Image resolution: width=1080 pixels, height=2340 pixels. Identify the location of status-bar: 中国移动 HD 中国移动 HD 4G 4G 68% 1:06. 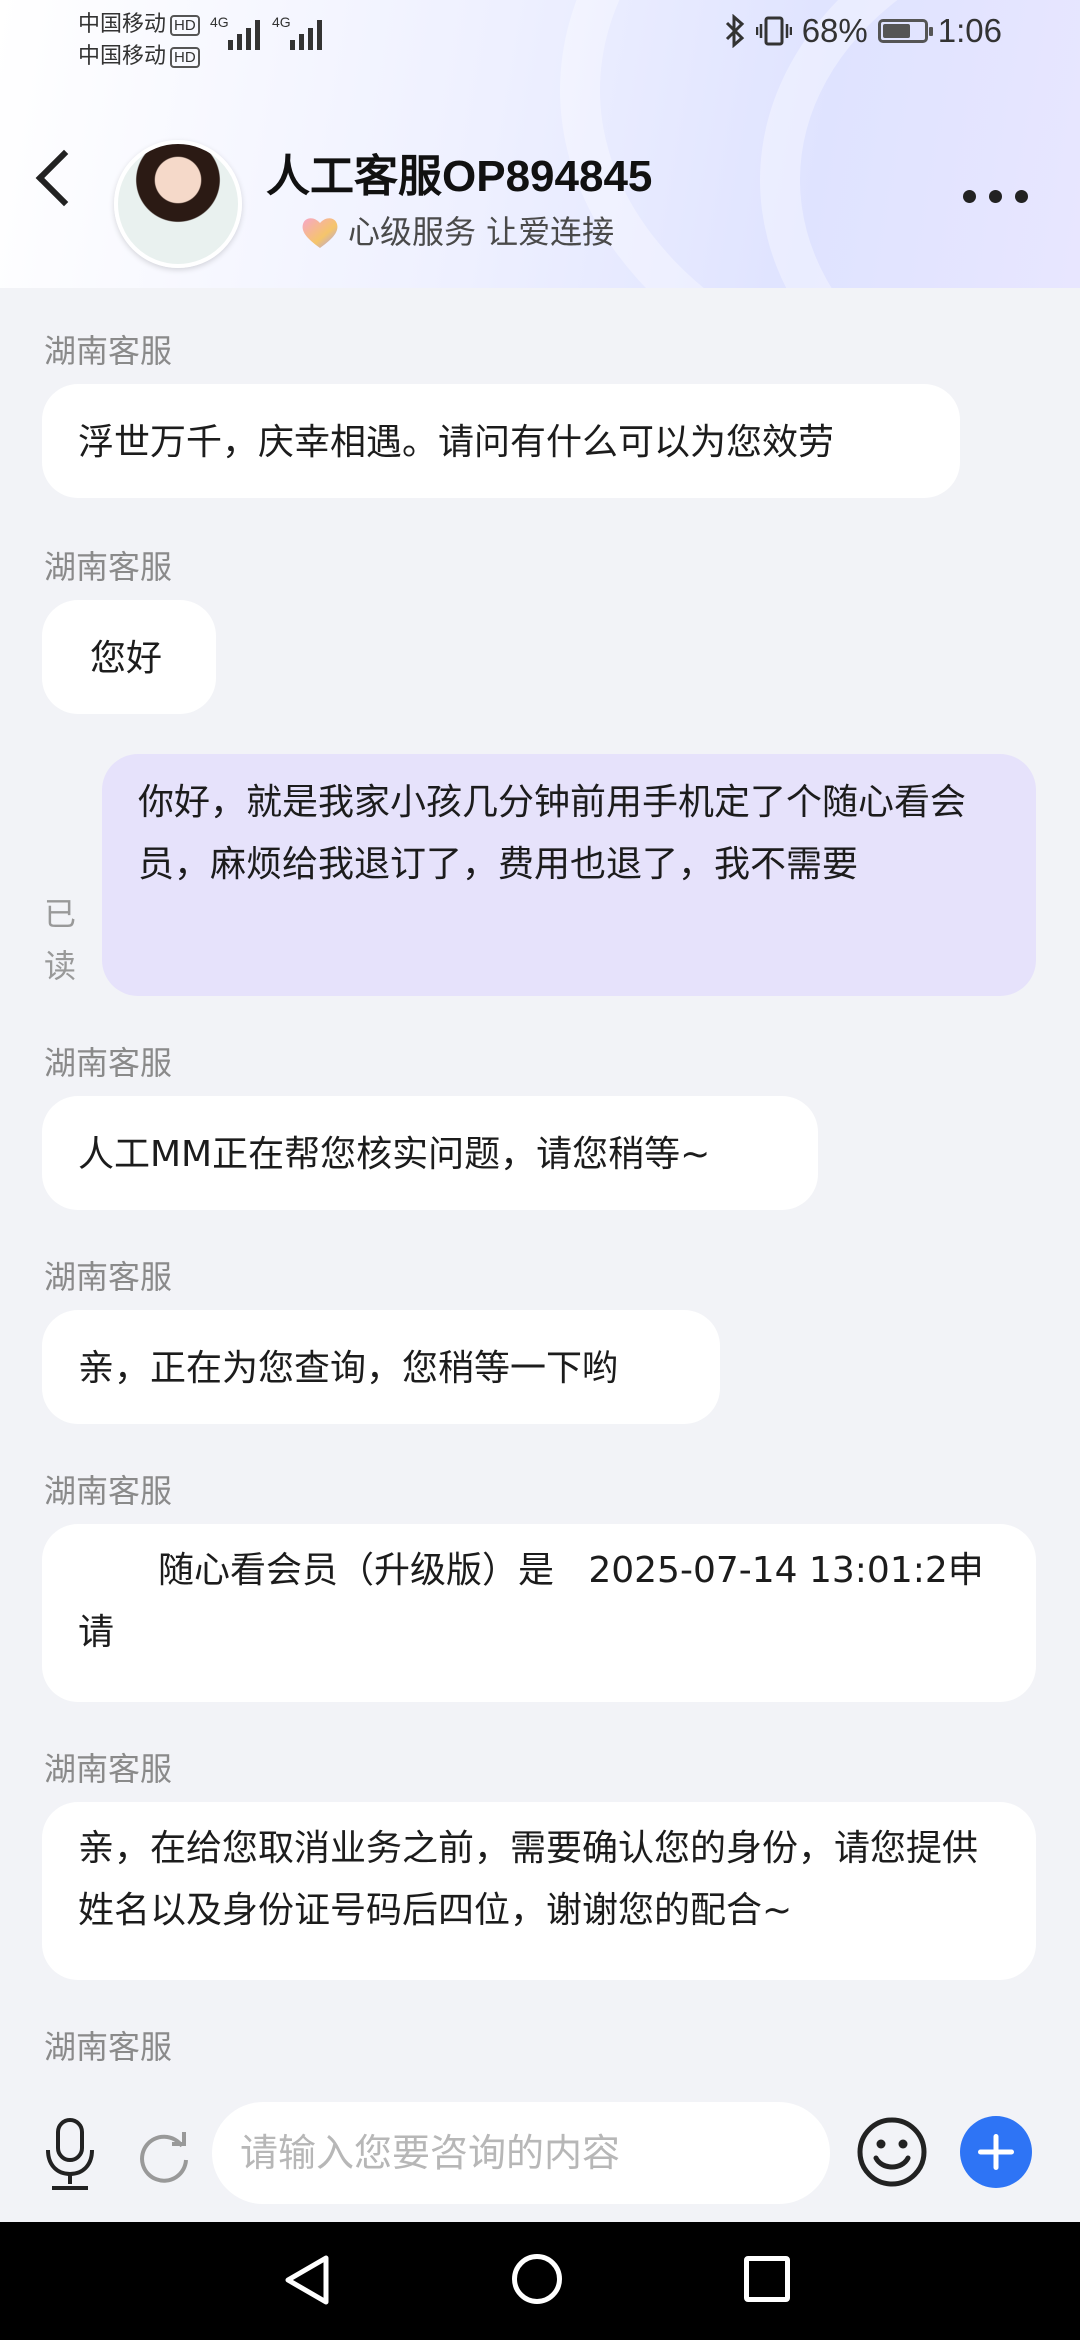
(540, 36).